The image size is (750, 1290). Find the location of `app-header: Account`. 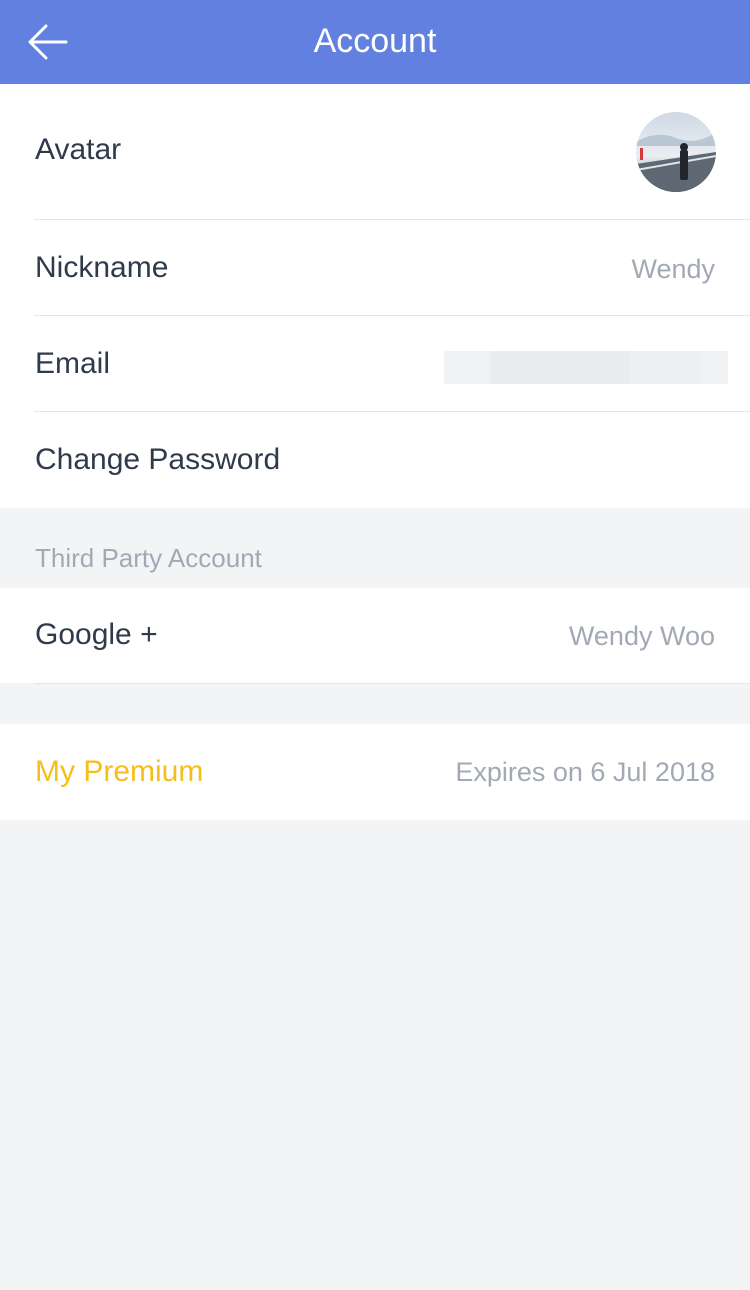

app-header: Account is located at coordinates (375, 42).